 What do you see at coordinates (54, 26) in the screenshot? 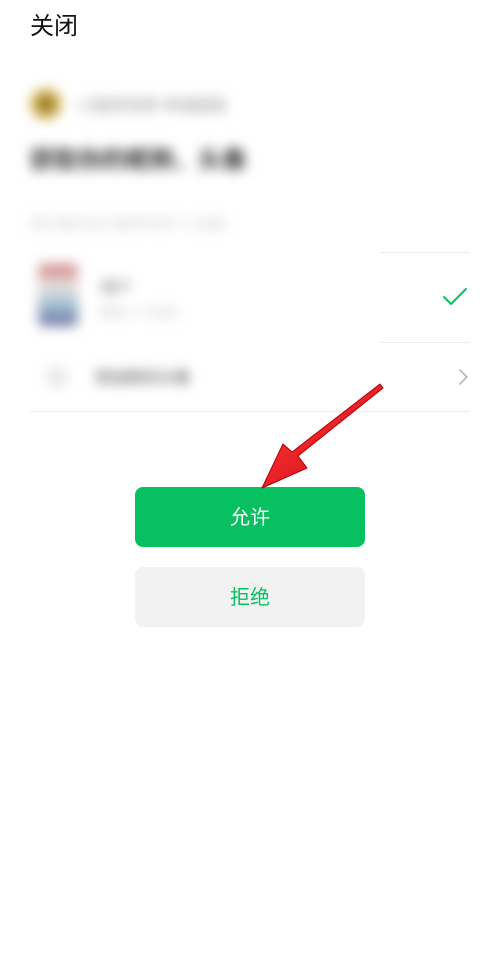
I see `close-button: 关闭` at bounding box center [54, 26].